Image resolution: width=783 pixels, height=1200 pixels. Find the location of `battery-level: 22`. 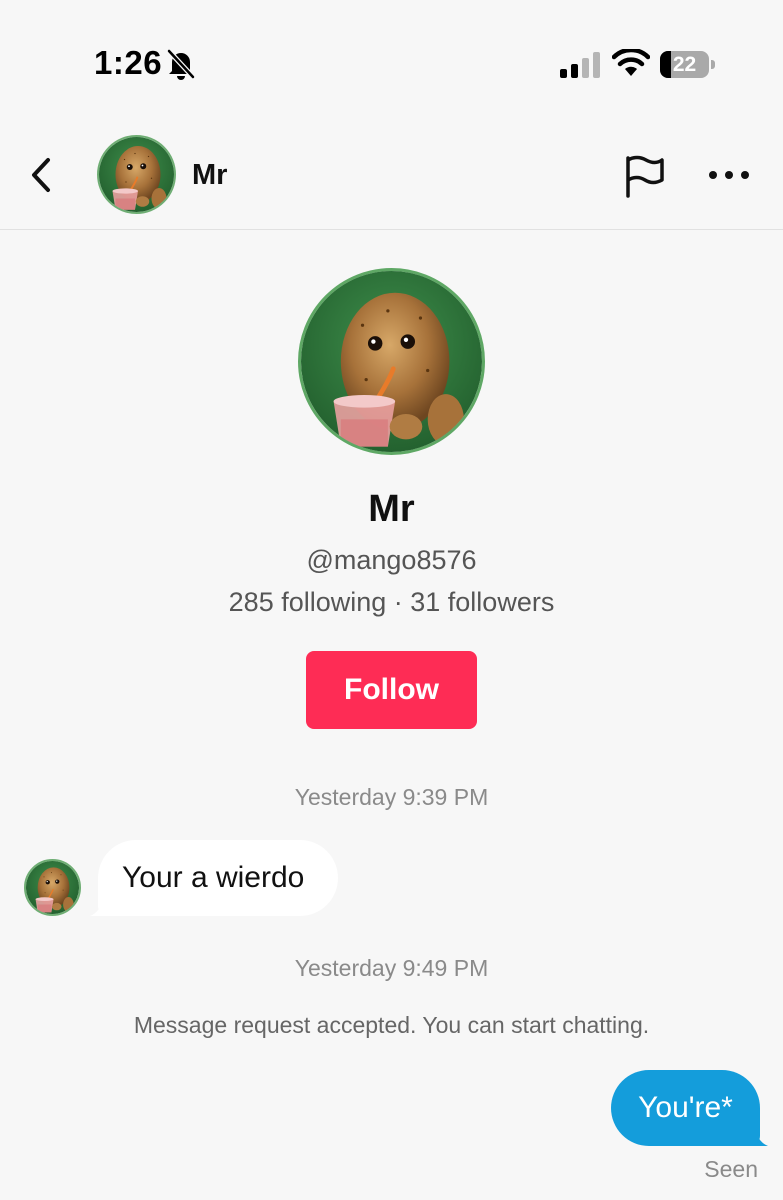

battery-level: 22 is located at coordinates (684, 64).